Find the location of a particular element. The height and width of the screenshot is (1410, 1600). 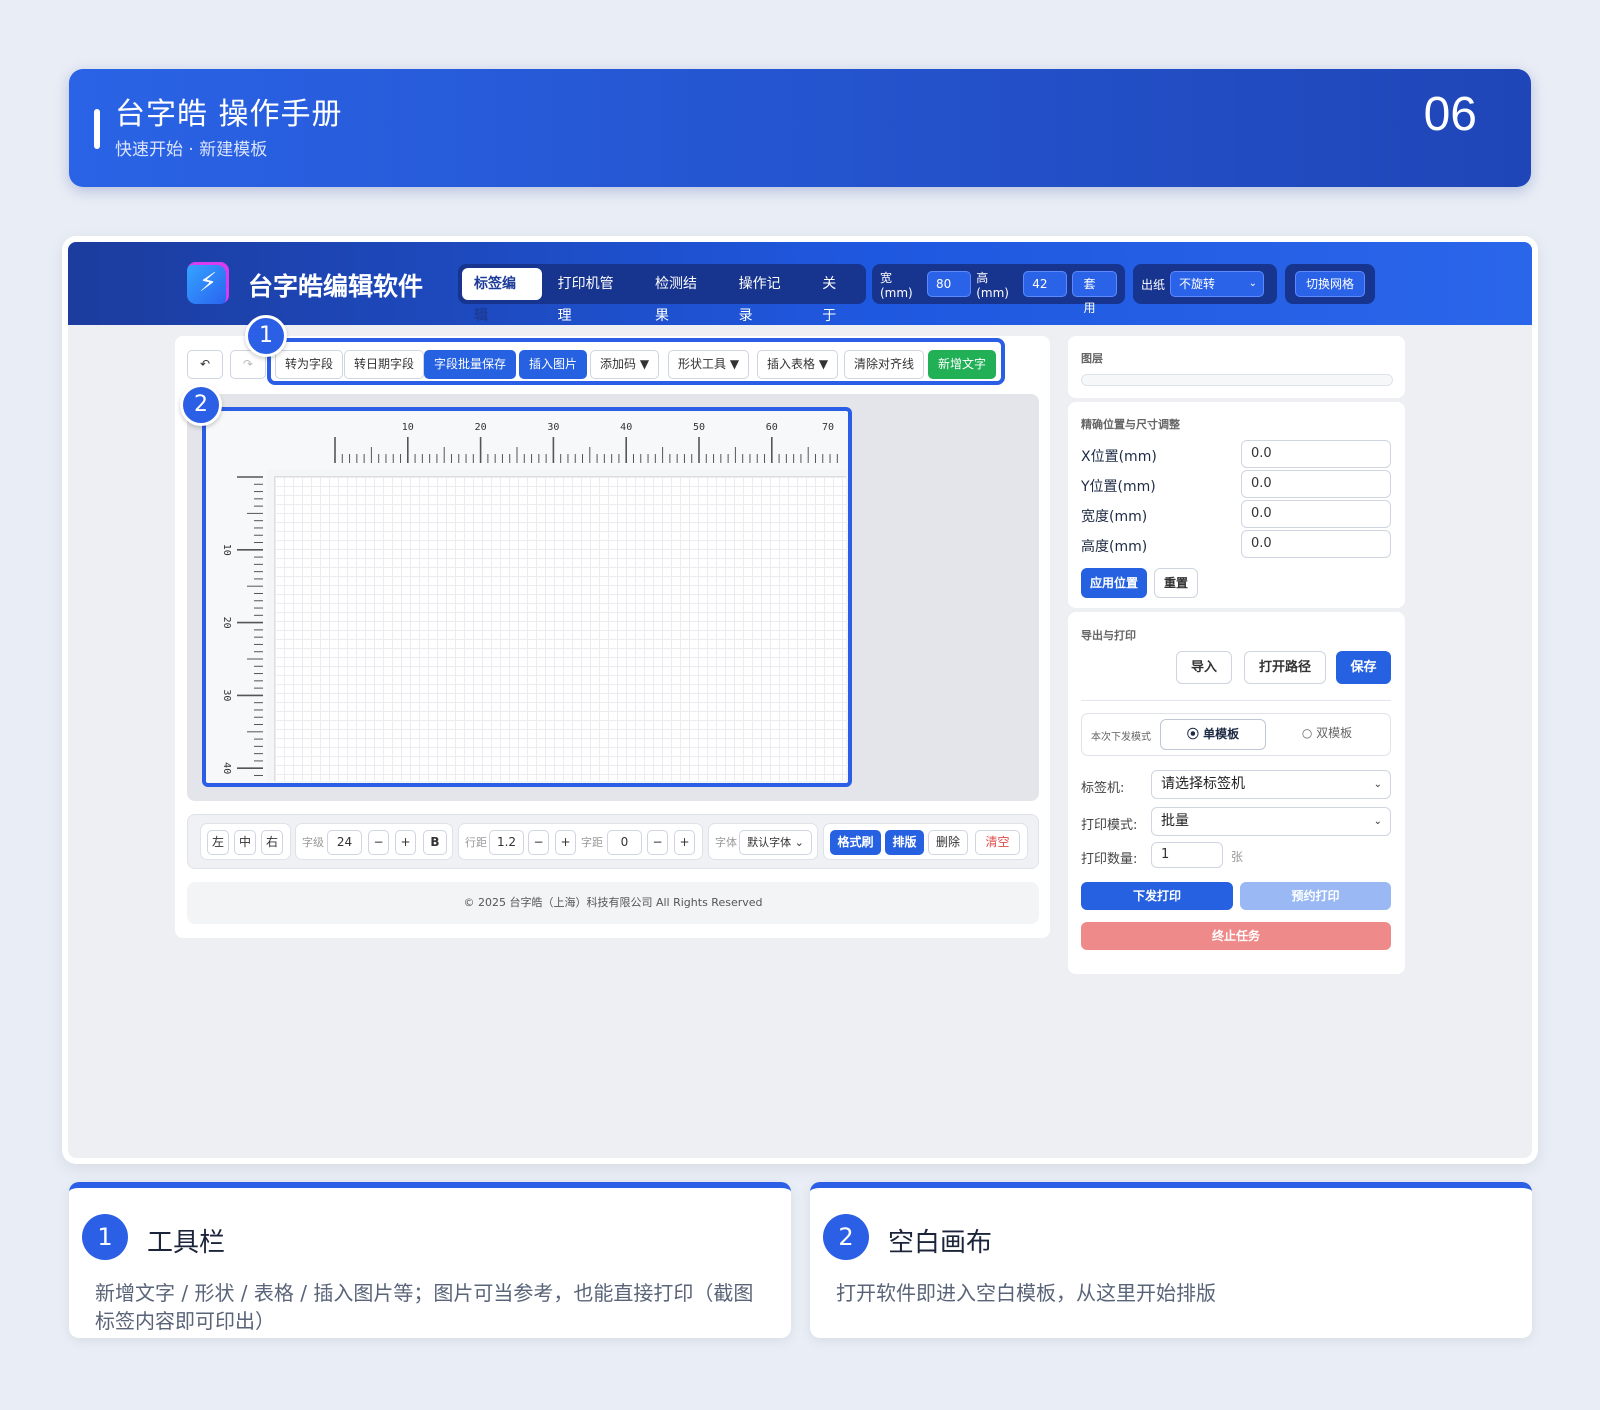

radio-checked-icon: ⦿ is located at coordinates (1192, 734).